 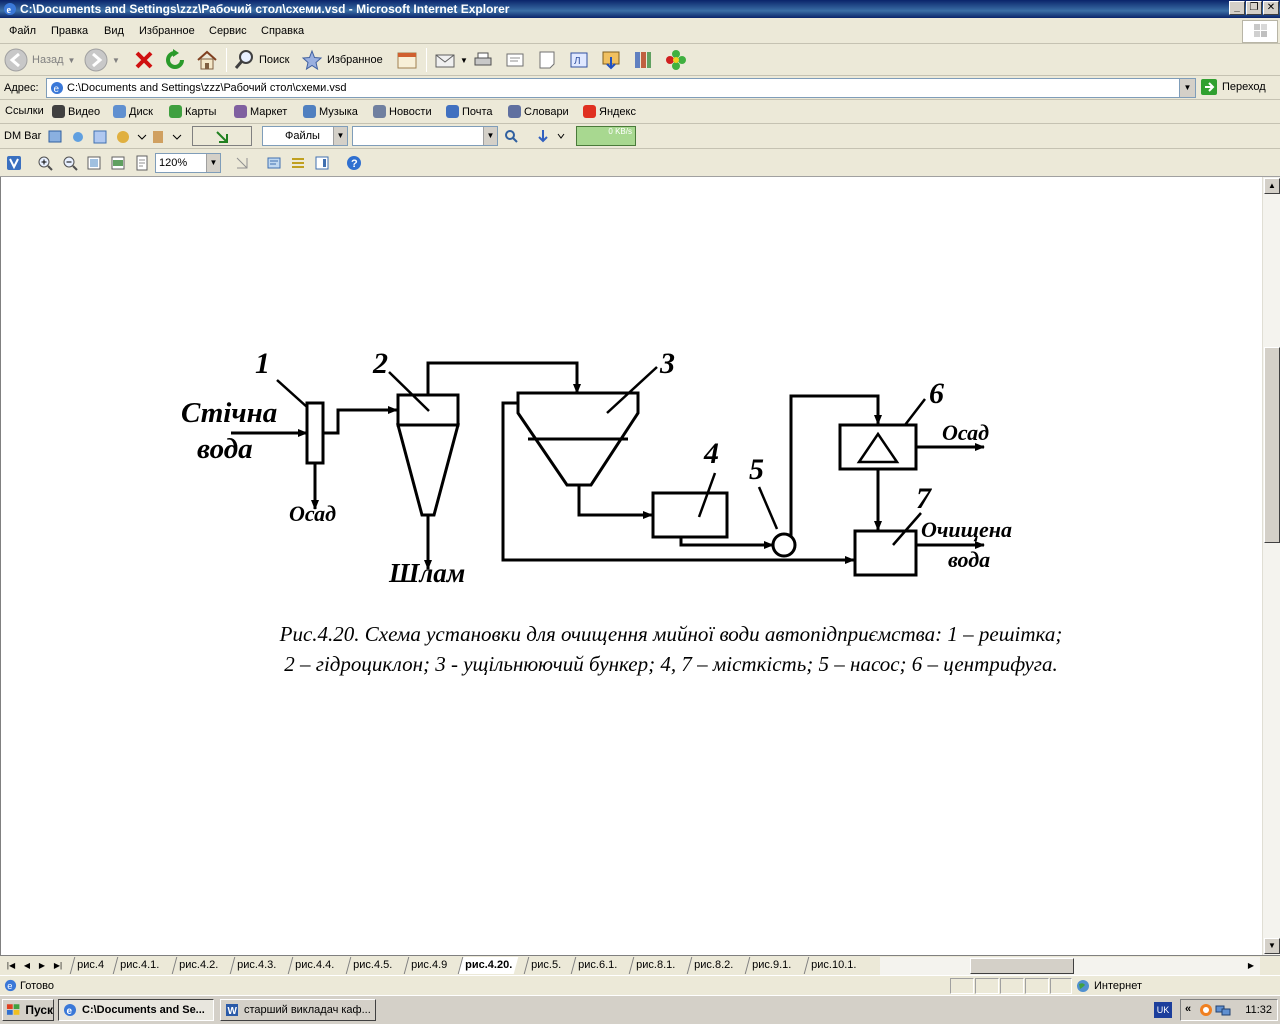 What do you see at coordinates (302, 136) in the screenshot?
I see `dm-files-label: Файлы` at bounding box center [302, 136].